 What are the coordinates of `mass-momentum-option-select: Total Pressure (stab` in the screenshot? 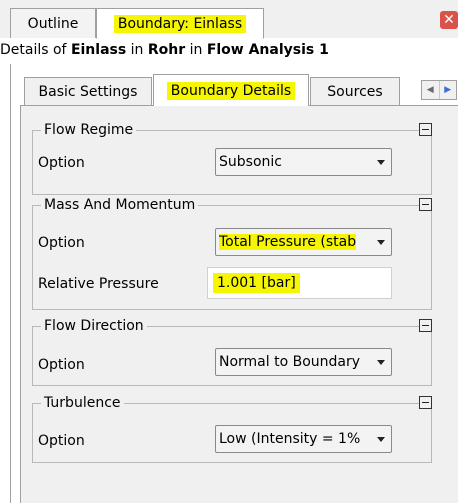 It's located at (303, 242).